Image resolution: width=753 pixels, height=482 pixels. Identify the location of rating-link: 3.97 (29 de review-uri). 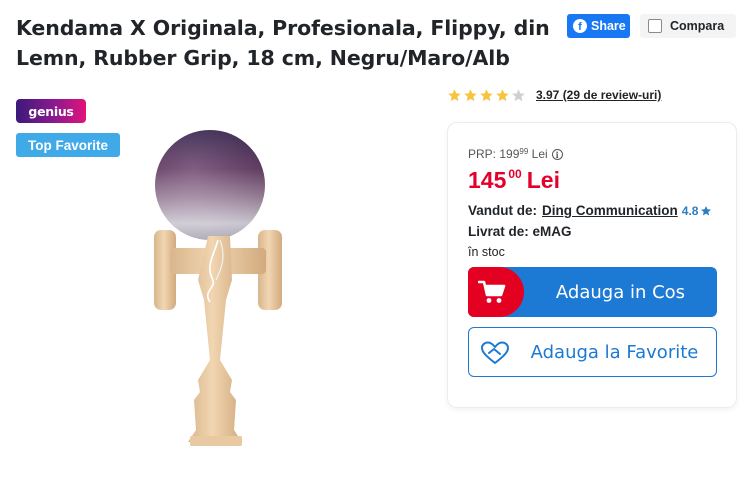
(598, 95).